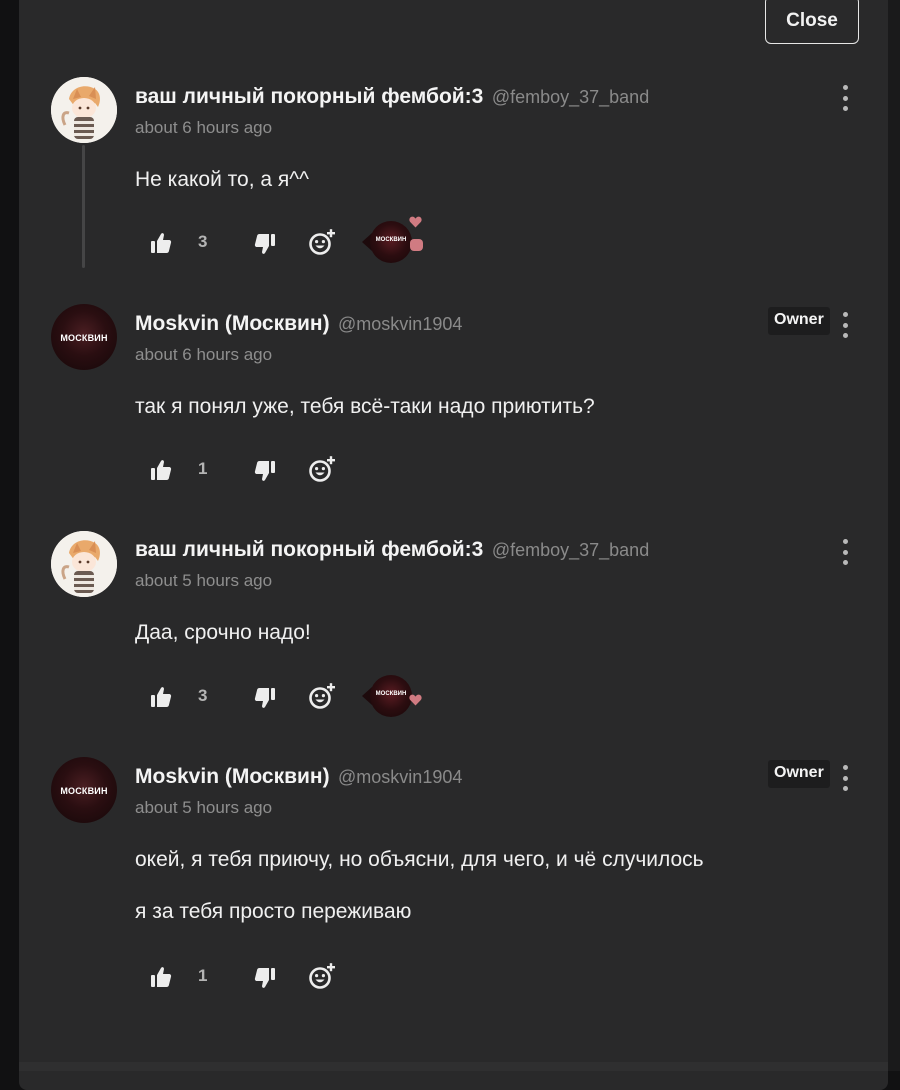  What do you see at coordinates (223, 632) in the screenshot?
I see `comment-text: Даа, срочно надо!` at bounding box center [223, 632].